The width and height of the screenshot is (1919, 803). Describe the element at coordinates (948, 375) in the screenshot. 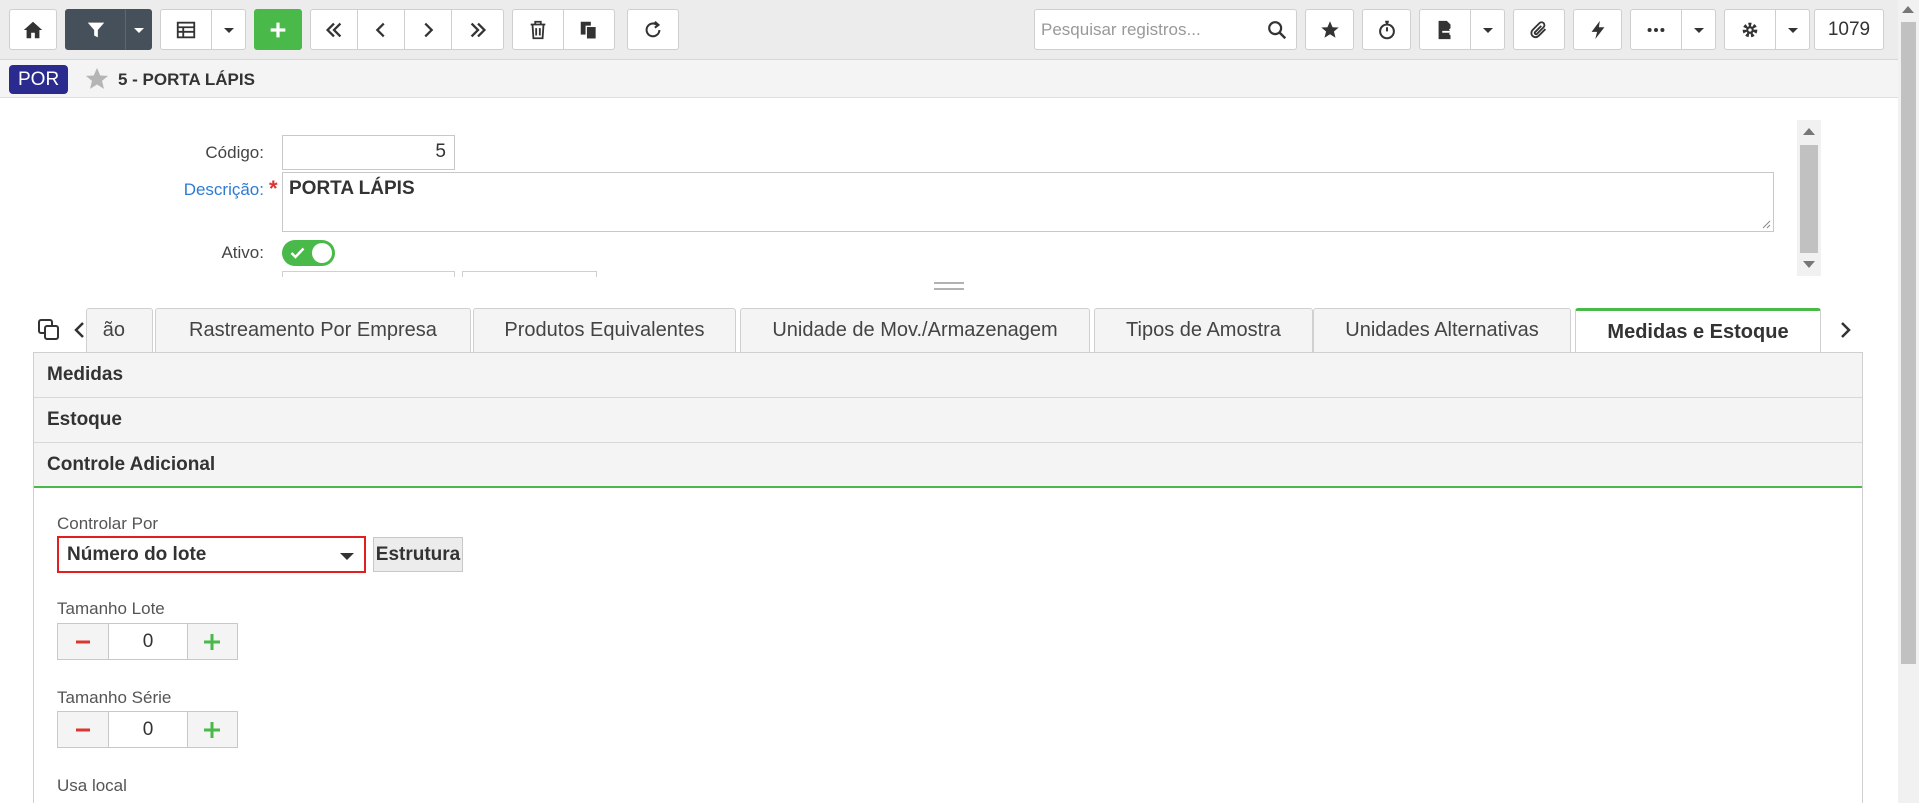

I see `section-medidas: Medidas` at that location.